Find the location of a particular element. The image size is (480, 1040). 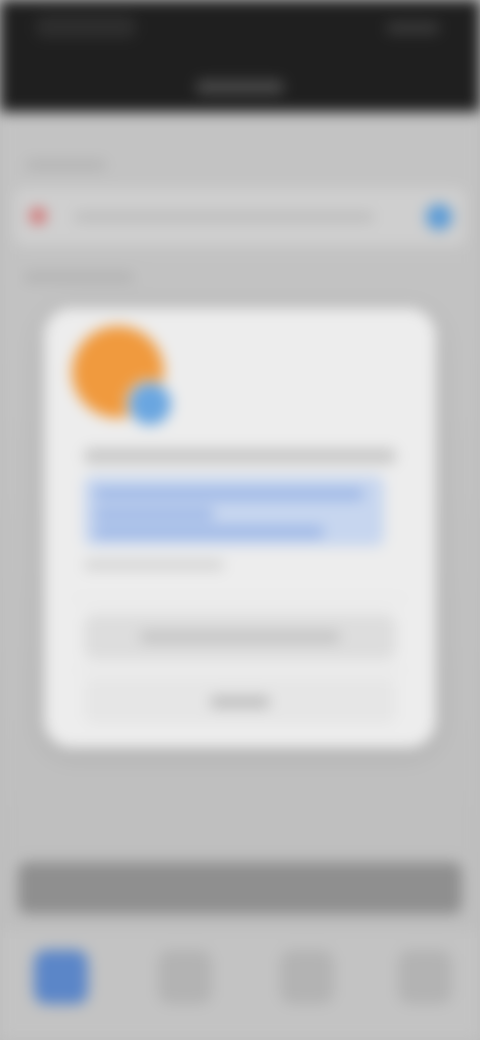

dialog-secondary-button is located at coordinates (240, 701).